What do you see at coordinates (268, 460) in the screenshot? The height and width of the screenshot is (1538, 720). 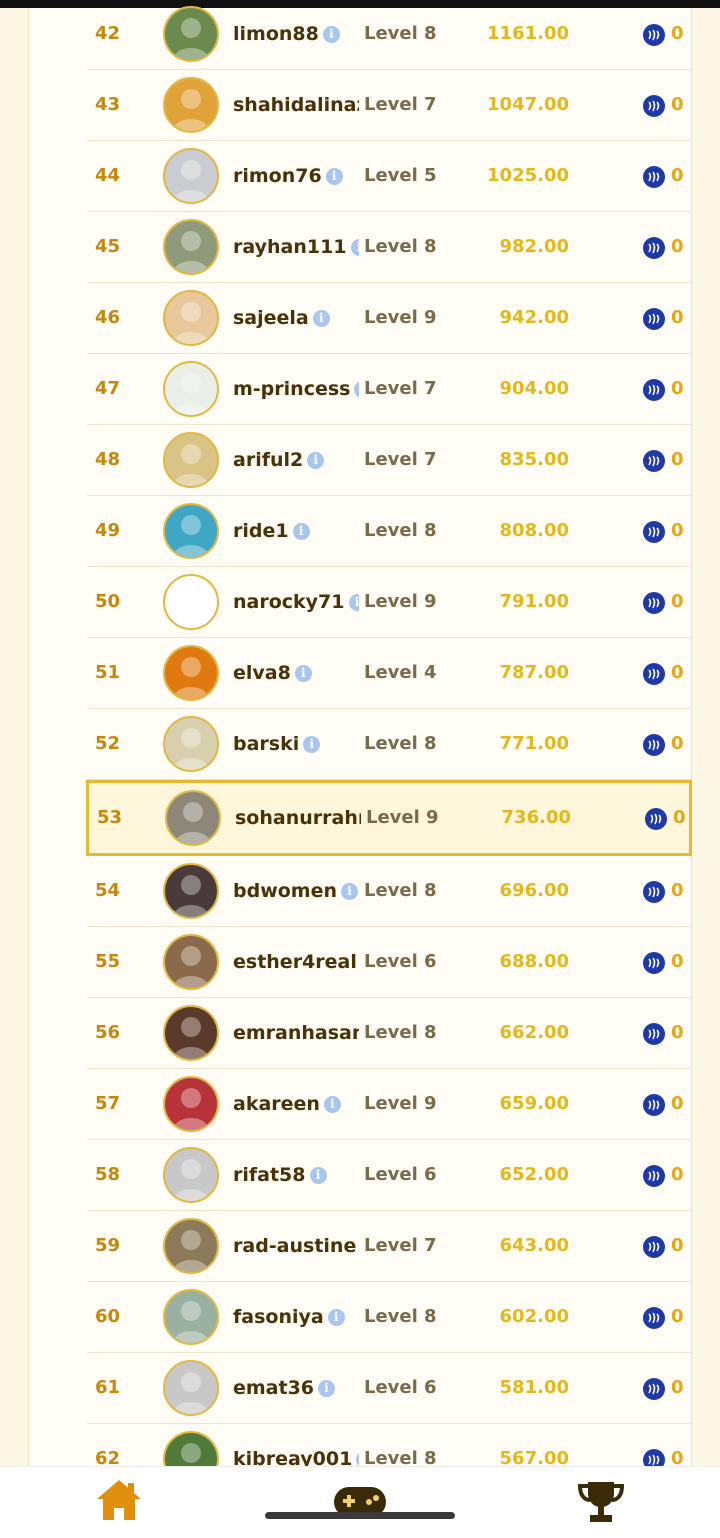 I see `username: ariful2` at bounding box center [268, 460].